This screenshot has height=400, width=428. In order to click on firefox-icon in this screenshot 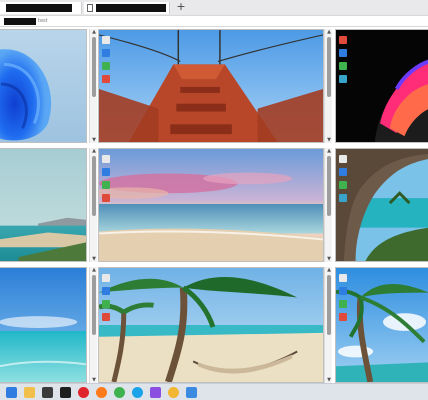, I will do `click(101, 392)`.